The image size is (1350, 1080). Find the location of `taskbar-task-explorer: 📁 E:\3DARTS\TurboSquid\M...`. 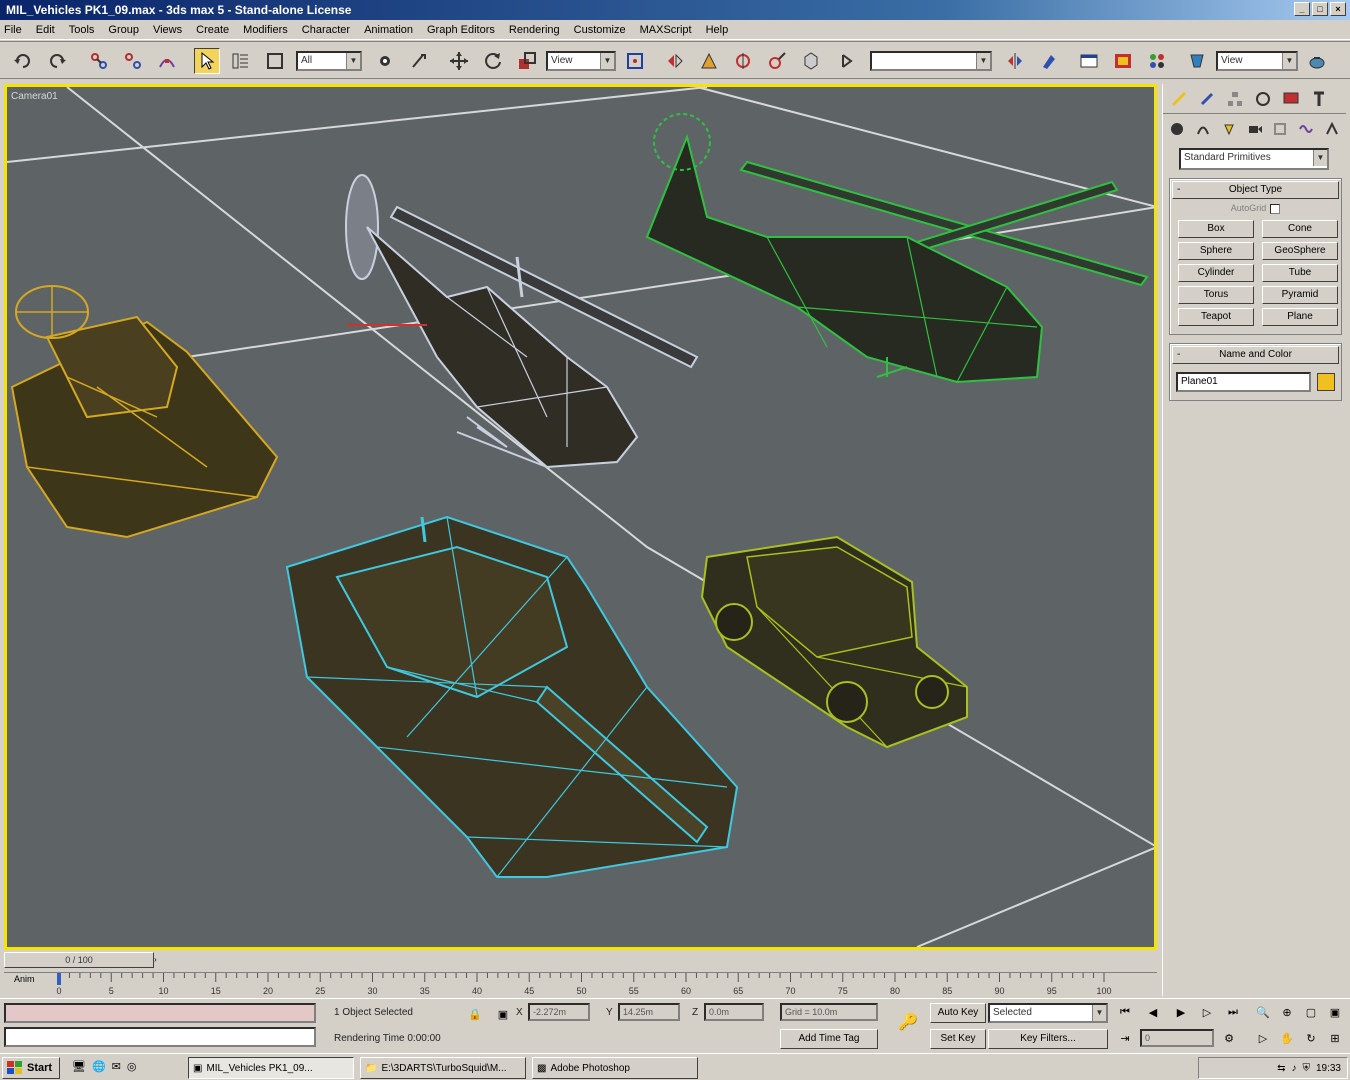

taskbar-task-explorer: 📁 E:\3DARTS\TurboSquid\M... is located at coordinates (443, 1068).